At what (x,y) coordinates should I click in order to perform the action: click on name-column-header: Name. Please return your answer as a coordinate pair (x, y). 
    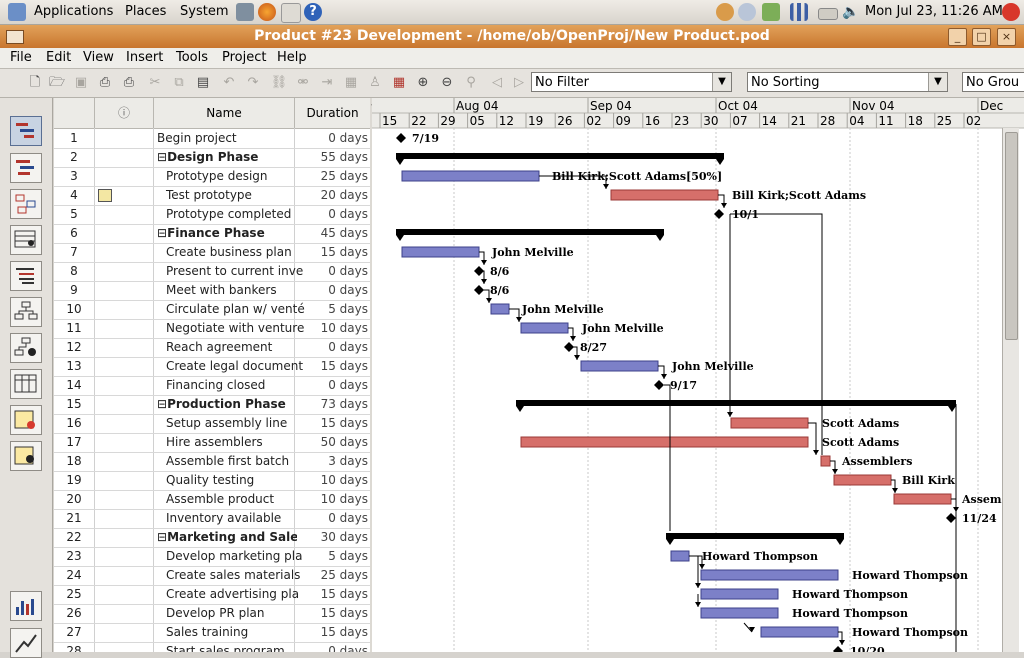
    Looking at the image, I should click on (224, 113).